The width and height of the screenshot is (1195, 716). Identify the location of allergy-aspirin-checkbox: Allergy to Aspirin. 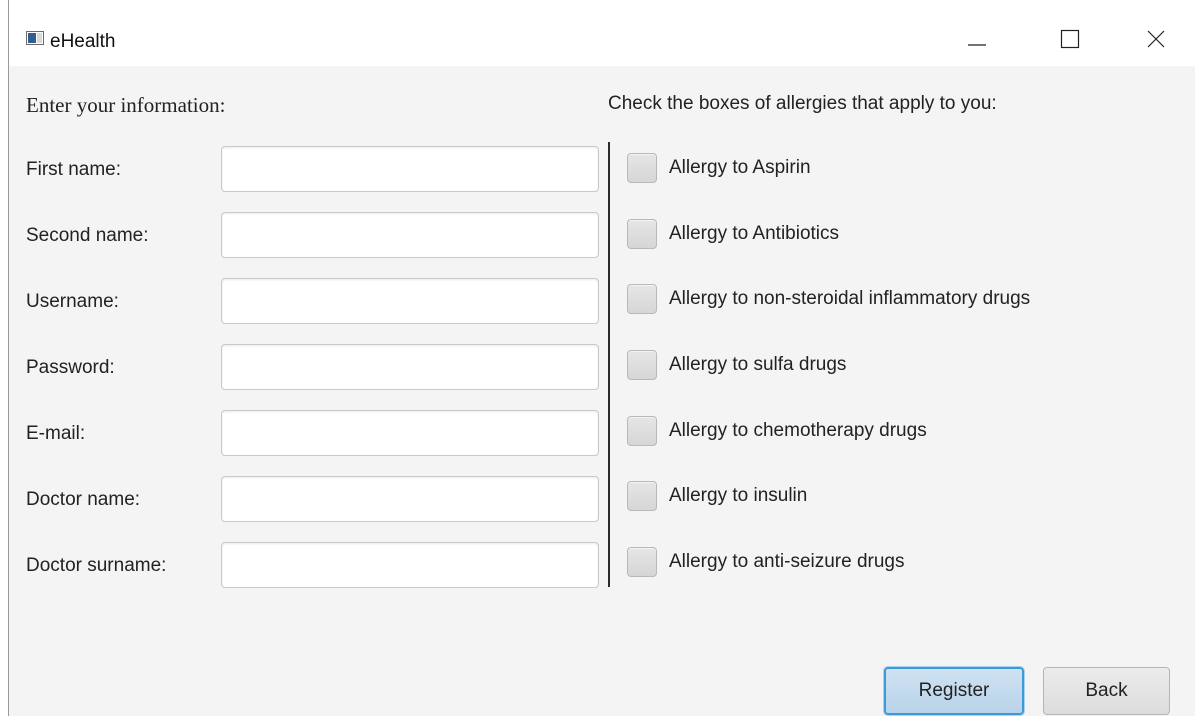
(719, 168).